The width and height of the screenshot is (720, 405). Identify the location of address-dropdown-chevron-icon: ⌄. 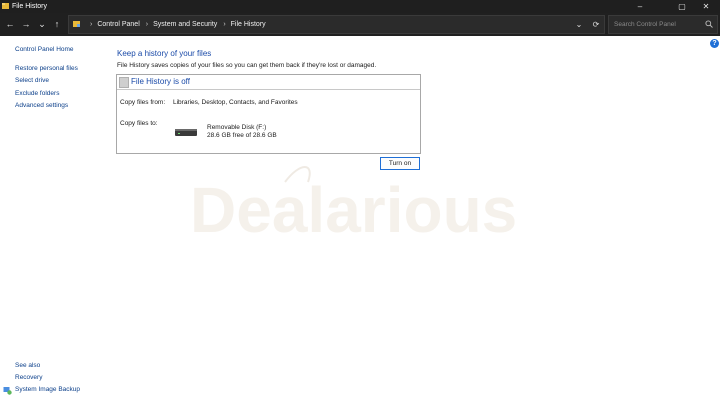
(579, 24).